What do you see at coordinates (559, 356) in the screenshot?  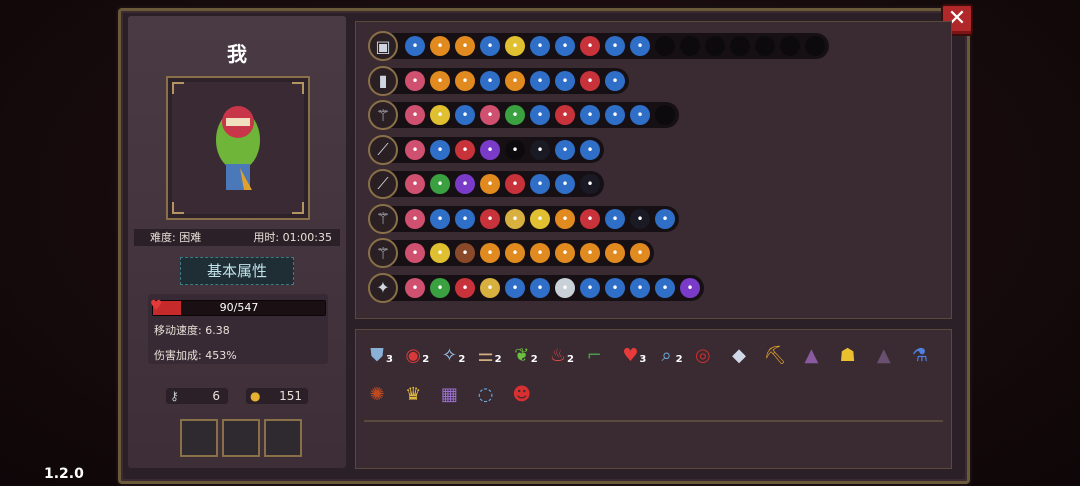 I see `potion-red-icon: ♨ 2` at bounding box center [559, 356].